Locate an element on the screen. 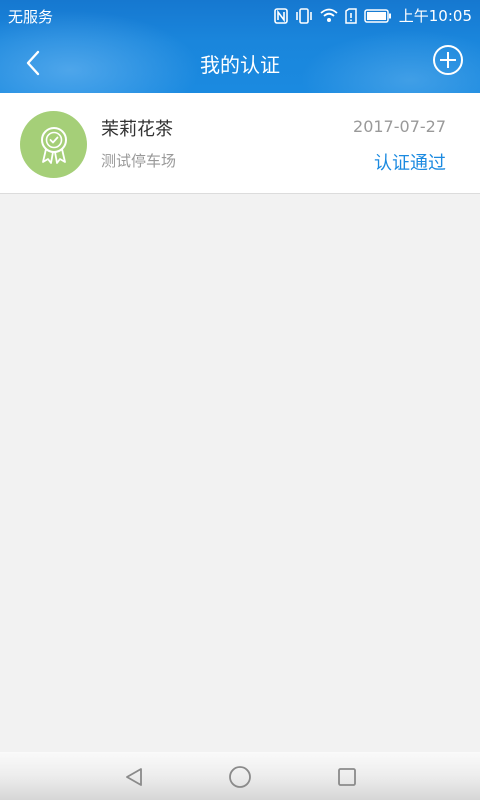 The image size is (480, 800). plus-circle-icon is located at coordinates (448, 60).